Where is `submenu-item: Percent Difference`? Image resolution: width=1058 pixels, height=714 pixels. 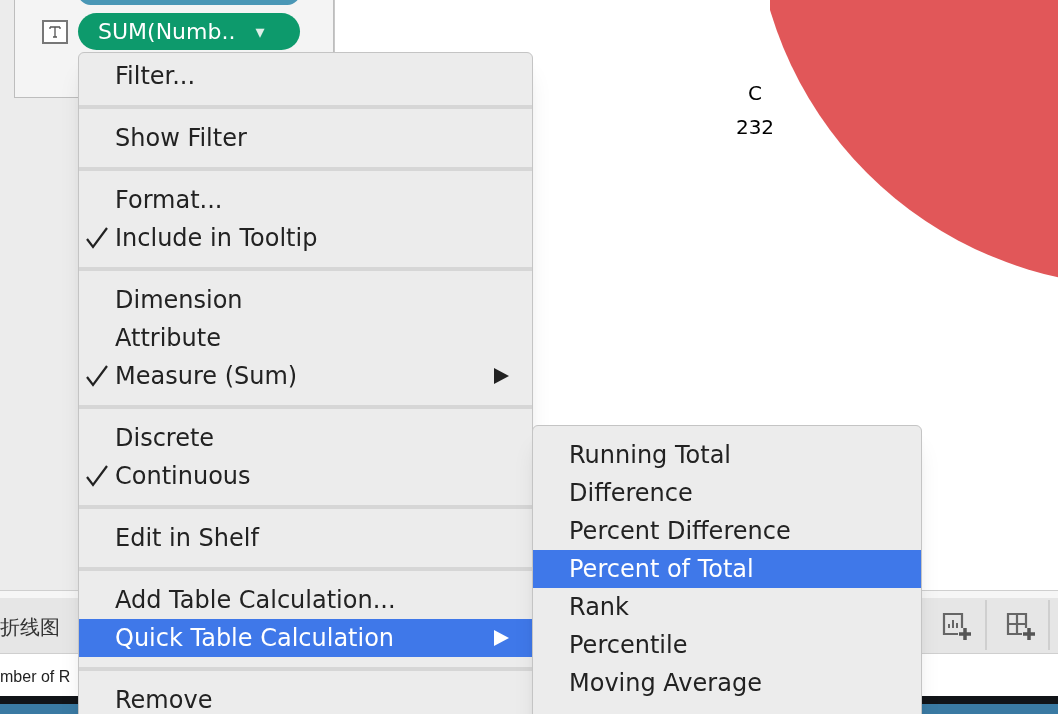
submenu-item: Percent Difference is located at coordinates (727, 531).